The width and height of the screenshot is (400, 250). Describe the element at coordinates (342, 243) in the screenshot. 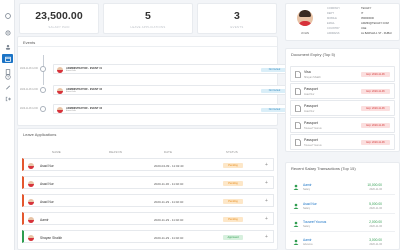

I see `salary-transaction-item: Aamir Advance 3,000.00 2020-11-06` at that location.